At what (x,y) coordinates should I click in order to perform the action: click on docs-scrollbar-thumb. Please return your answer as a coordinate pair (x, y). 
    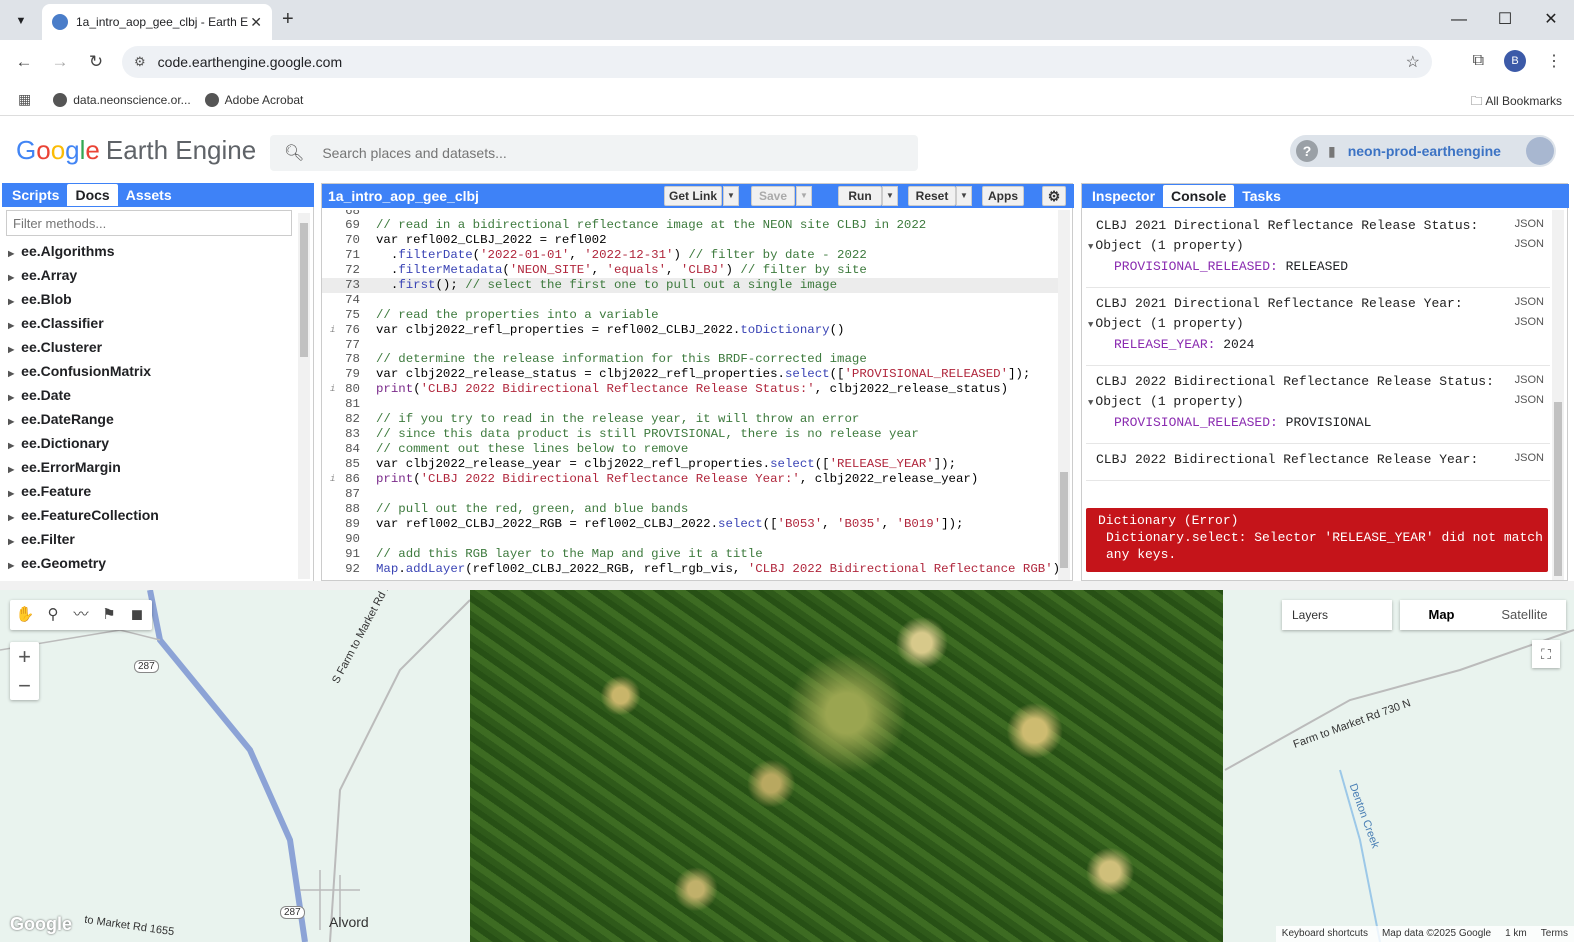
    Looking at the image, I should click on (304, 290).